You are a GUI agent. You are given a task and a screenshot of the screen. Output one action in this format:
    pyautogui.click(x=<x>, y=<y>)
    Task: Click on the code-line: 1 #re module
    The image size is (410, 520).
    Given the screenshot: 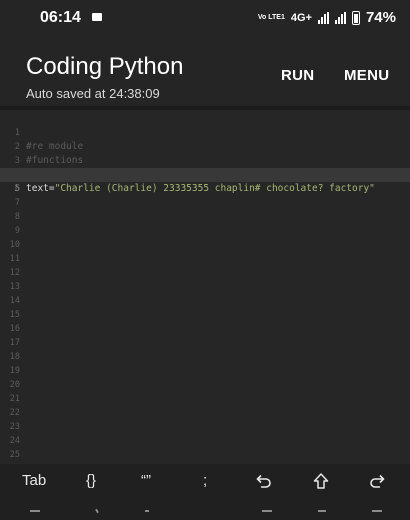 What is the action you would take?
    pyautogui.click(x=205, y=132)
    